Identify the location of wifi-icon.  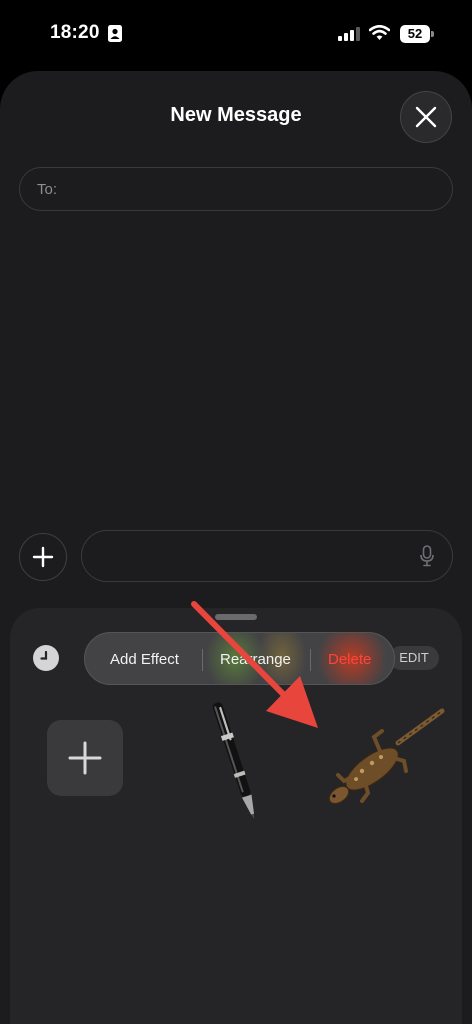
(379, 32).